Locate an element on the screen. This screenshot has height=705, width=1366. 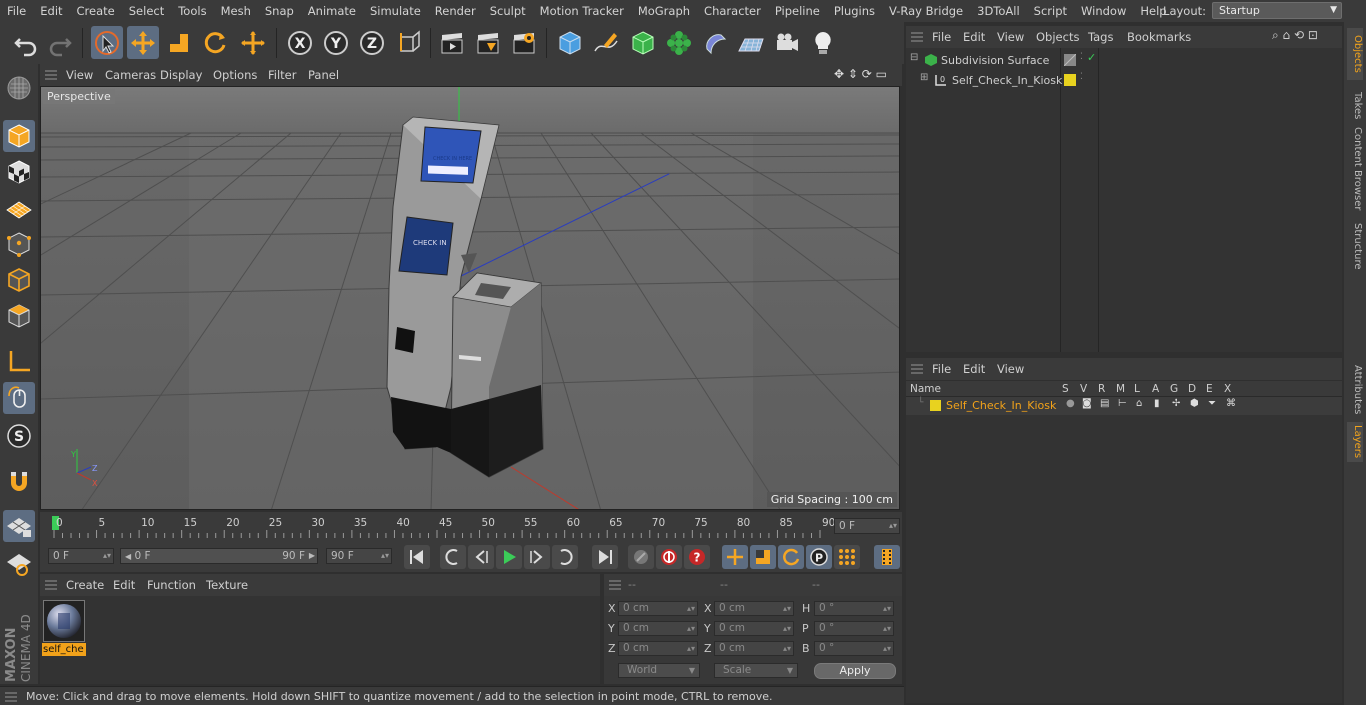
object-menu-bookmarks: Bookmarks is located at coordinates (1159, 37).